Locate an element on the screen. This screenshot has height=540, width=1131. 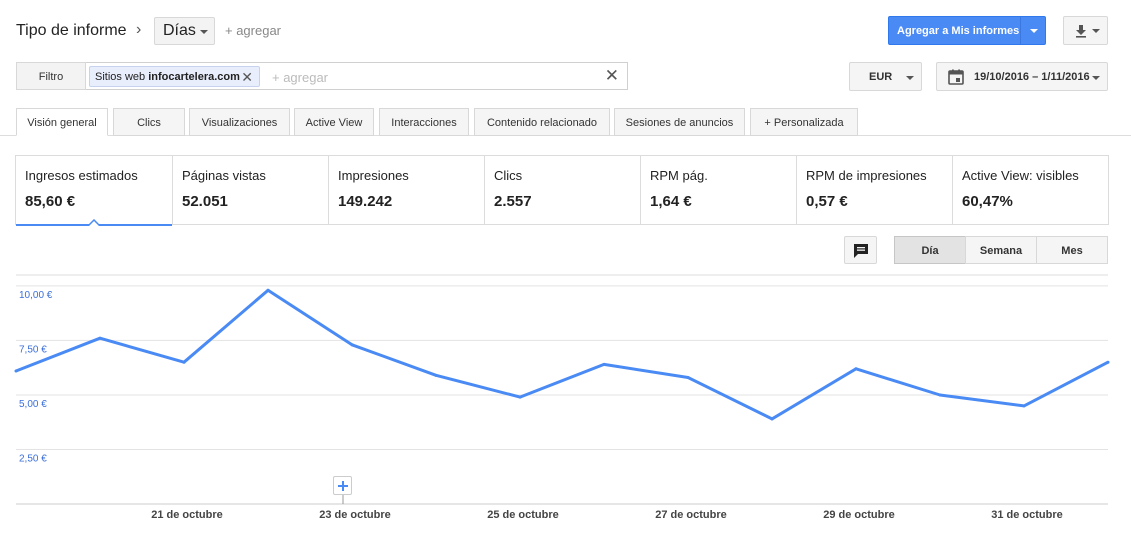
metric-value: 52.051 is located at coordinates (205, 201).